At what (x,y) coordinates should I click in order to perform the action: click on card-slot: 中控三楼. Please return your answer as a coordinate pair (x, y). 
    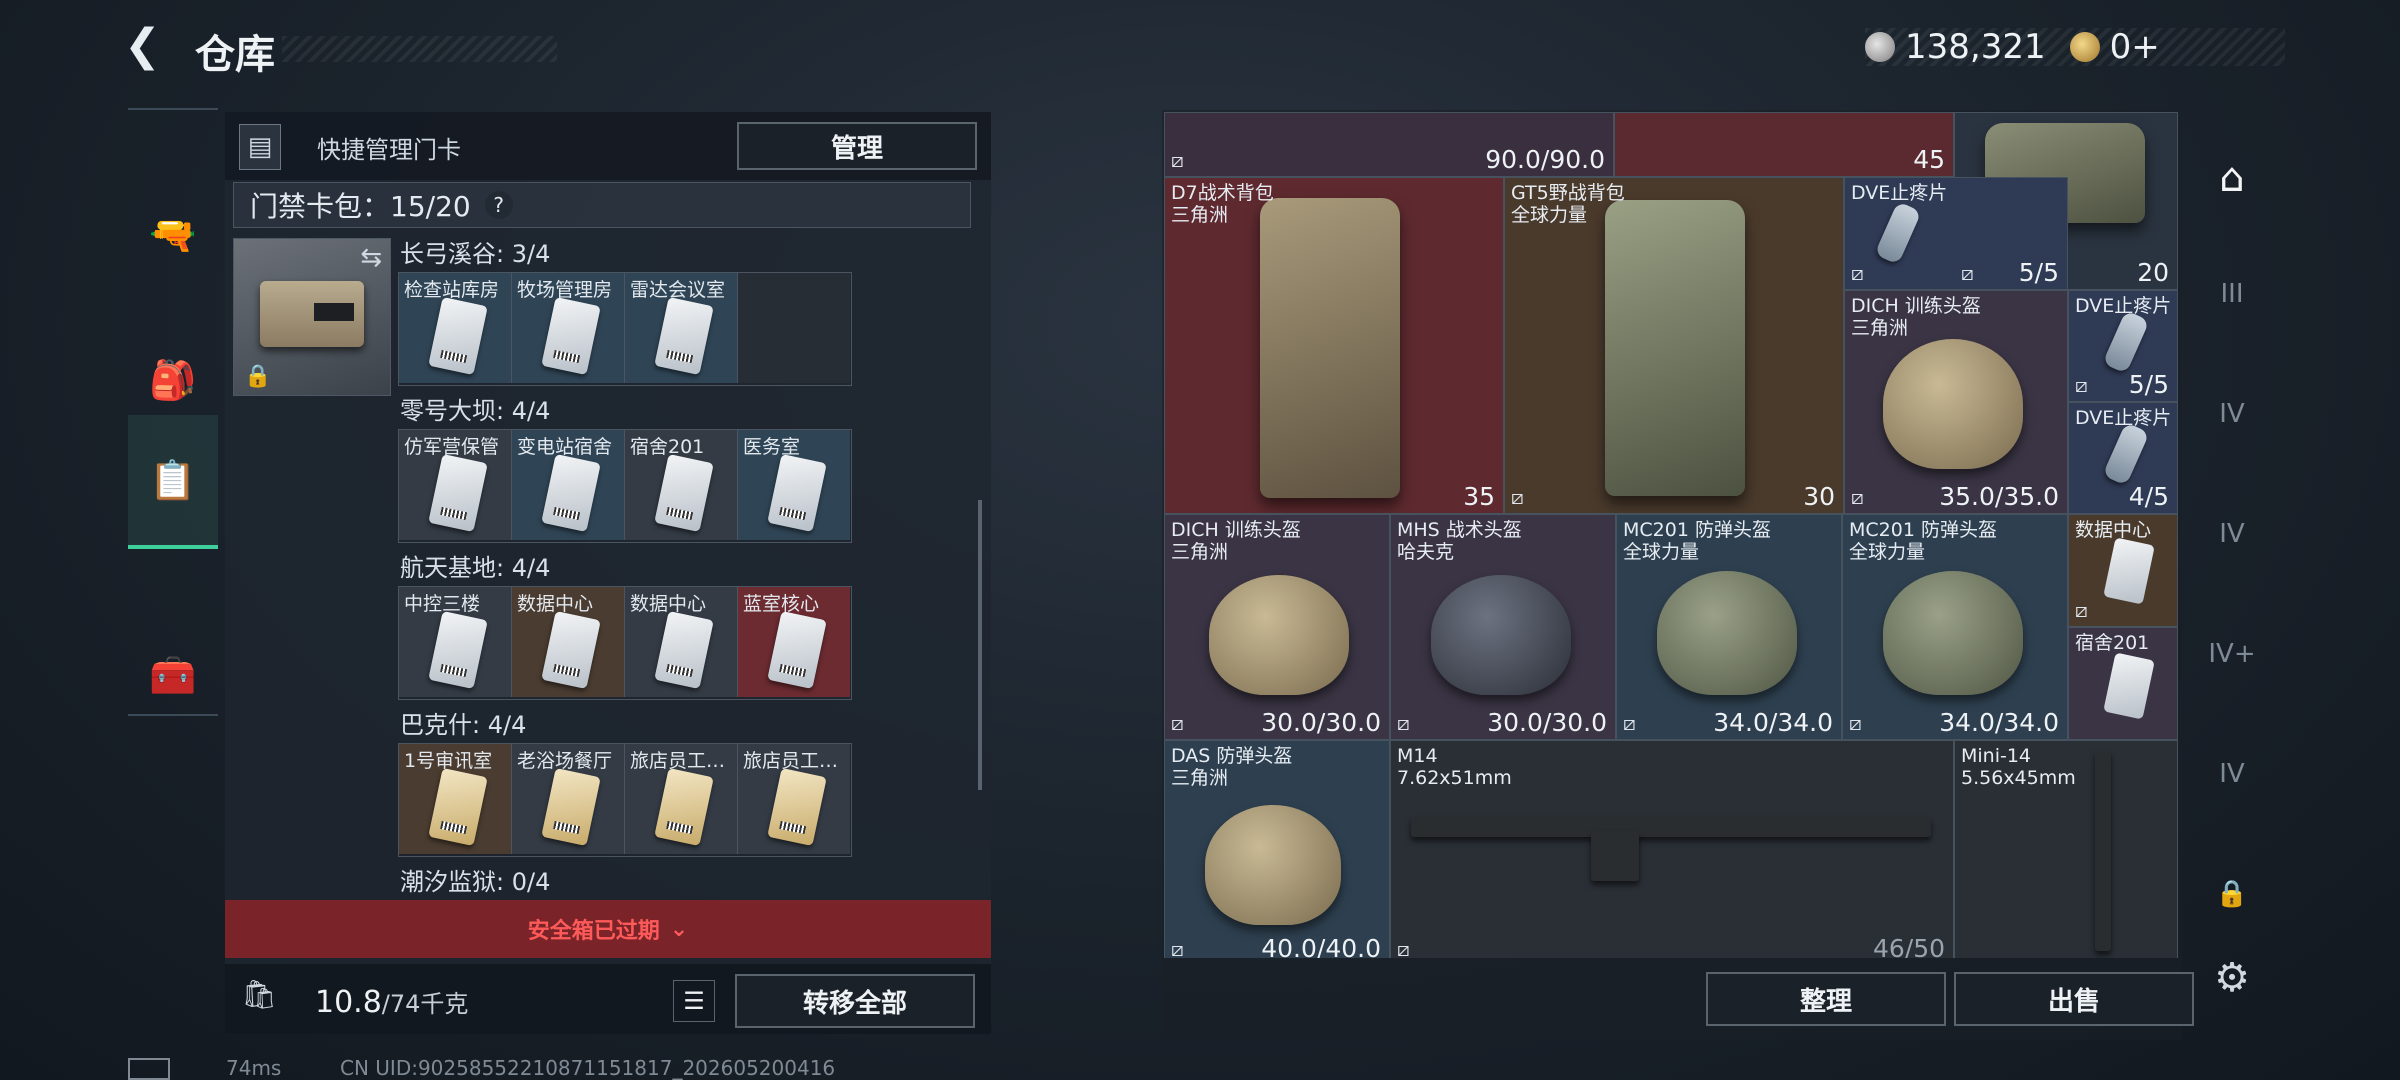
    Looking at the image, I should click on (455, 642).